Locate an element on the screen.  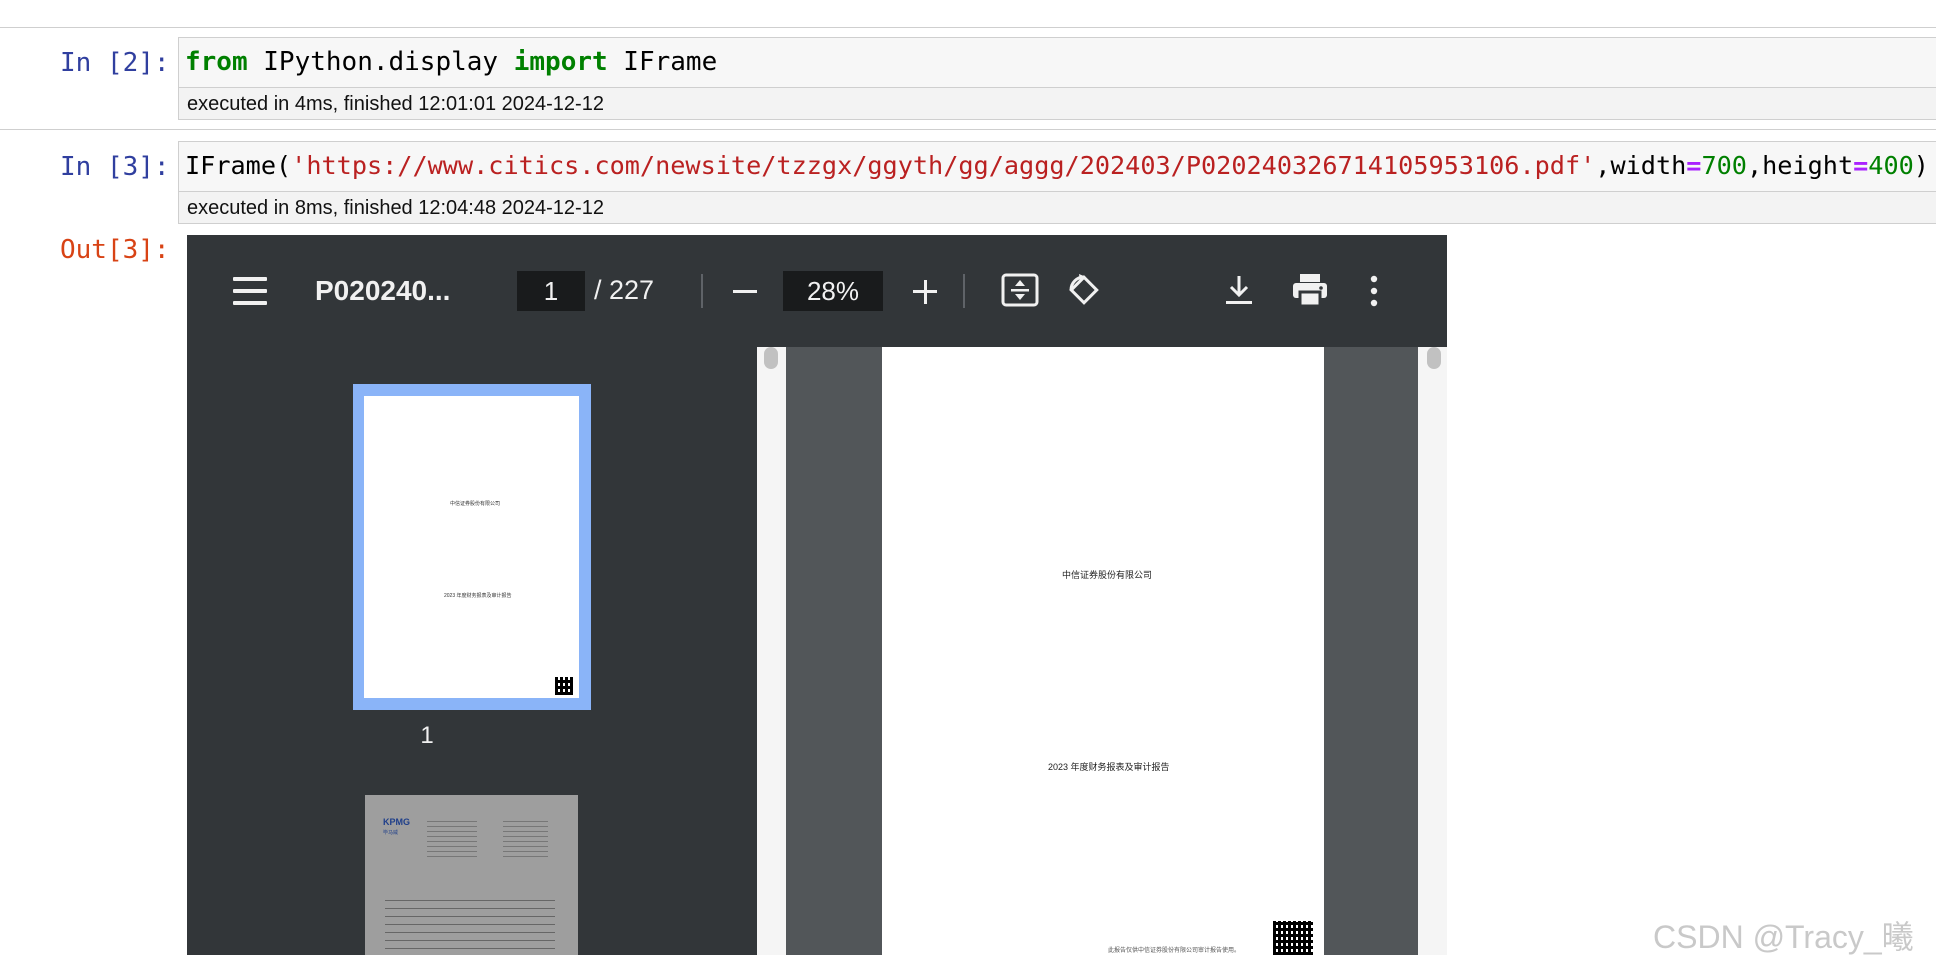
page-left-gutter is located at coordinates (834, 651).